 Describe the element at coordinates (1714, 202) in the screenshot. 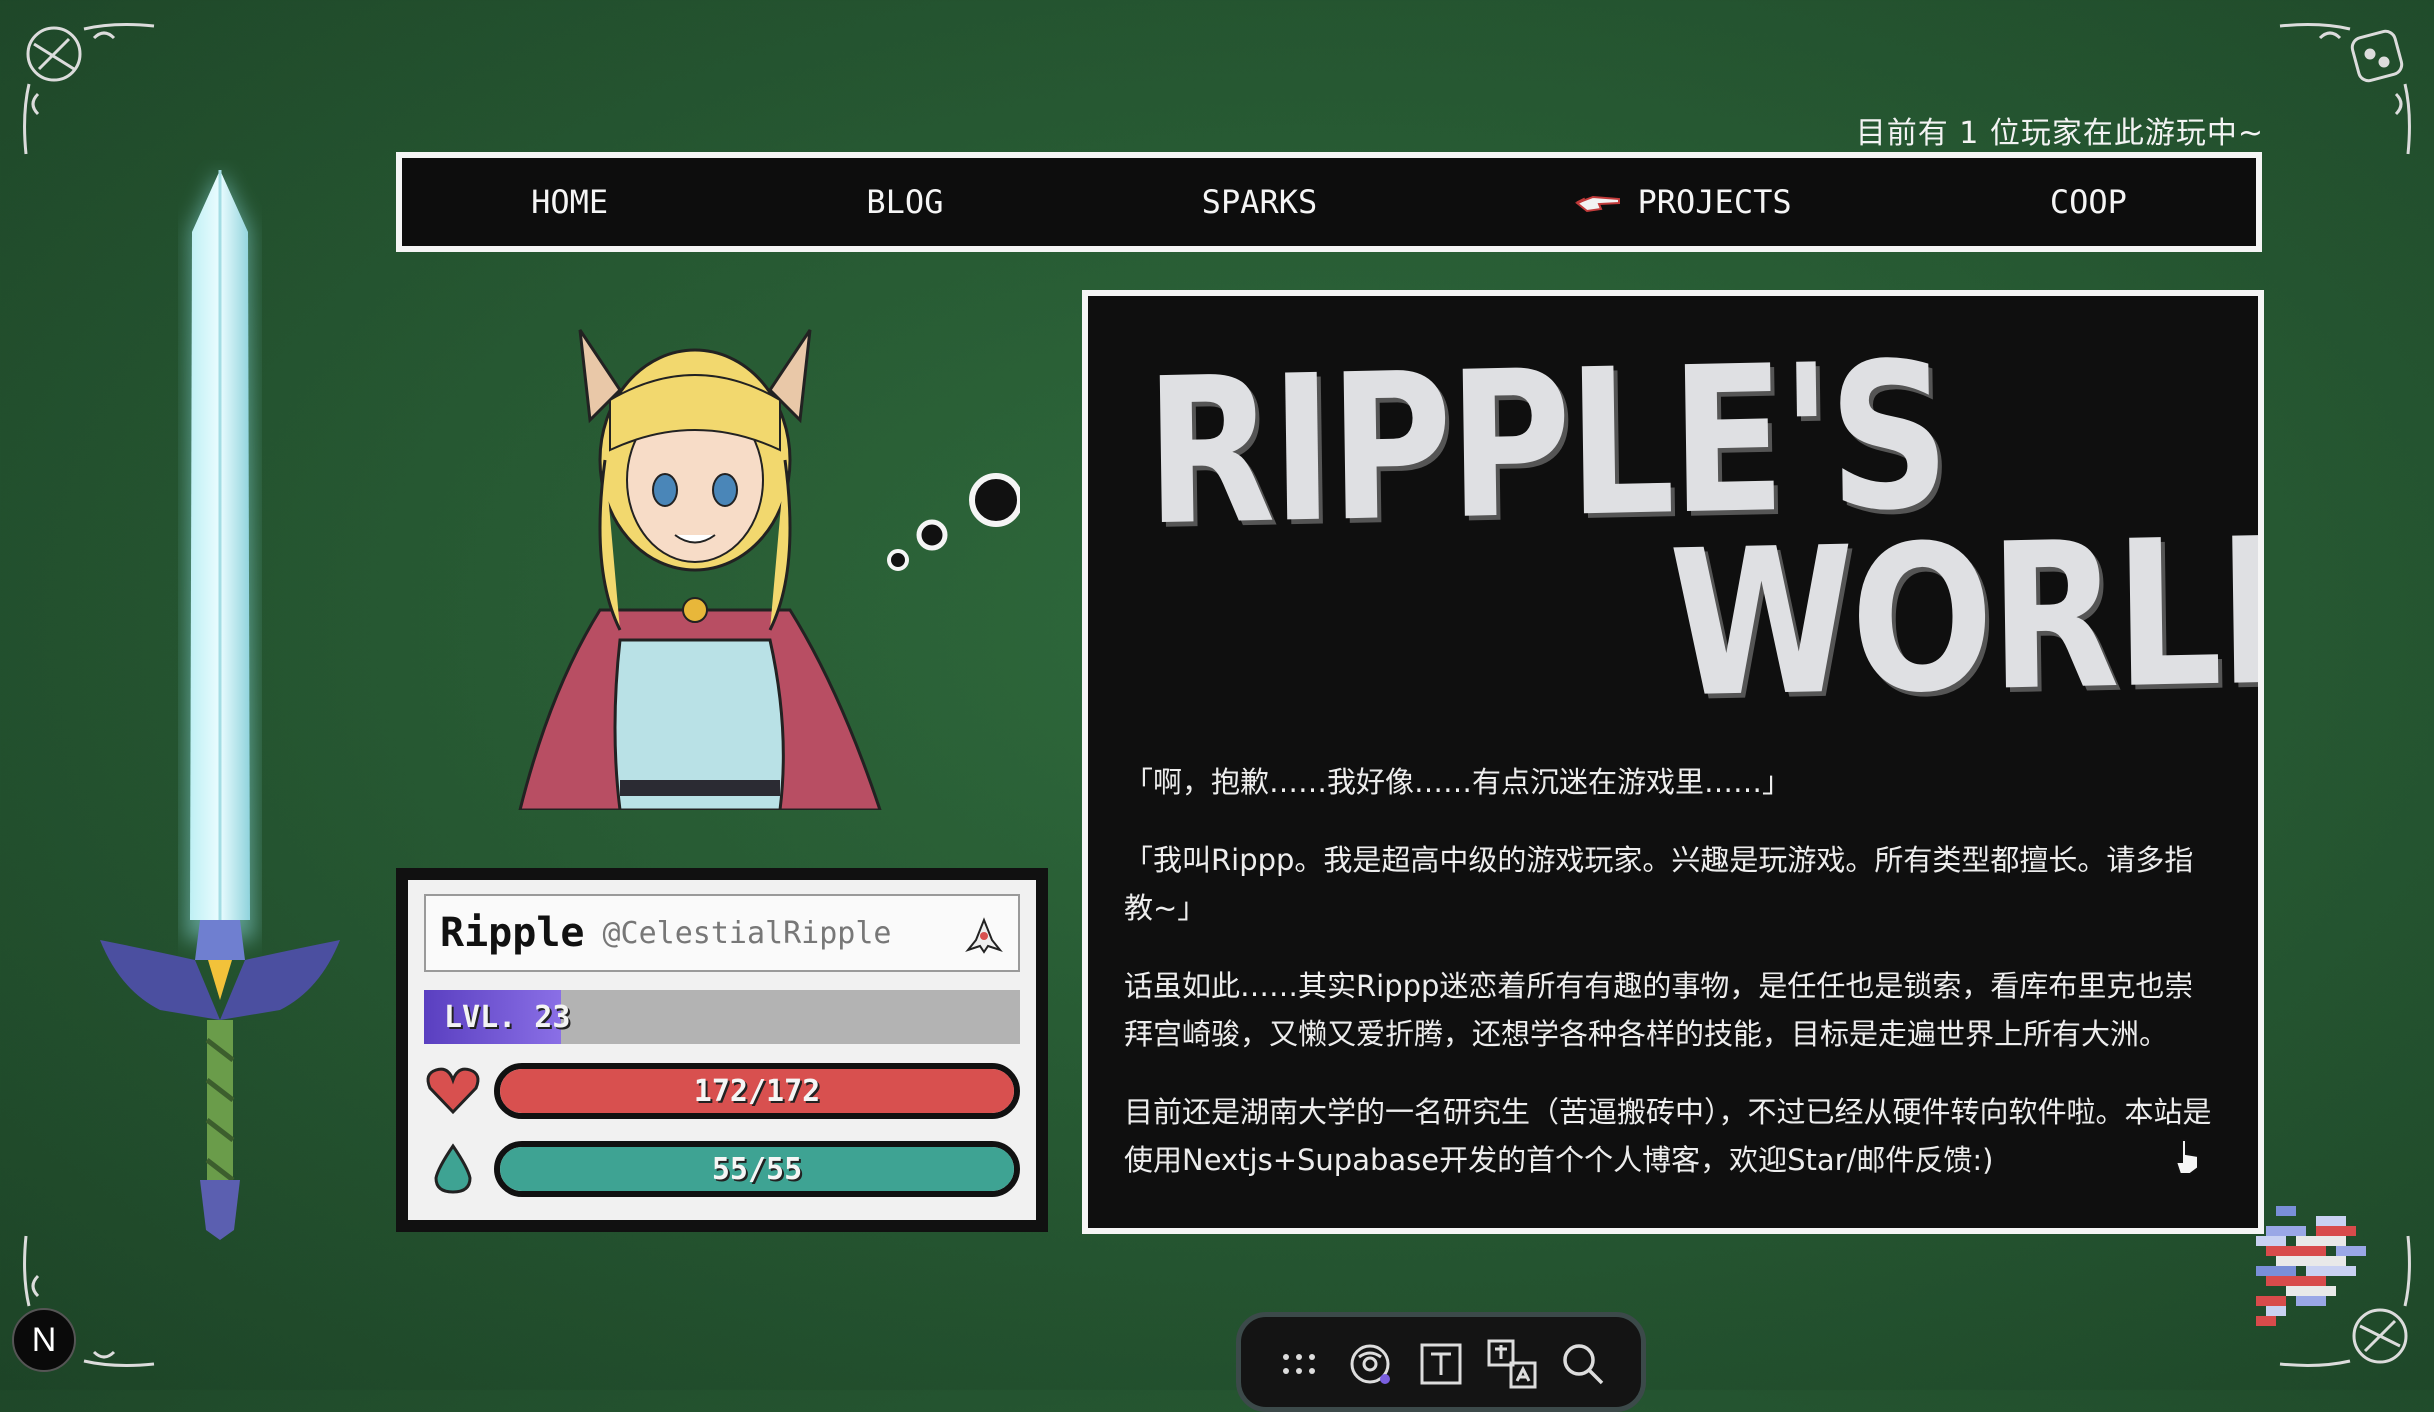

I see `nav-projects-label: PROJECTS` at that location.